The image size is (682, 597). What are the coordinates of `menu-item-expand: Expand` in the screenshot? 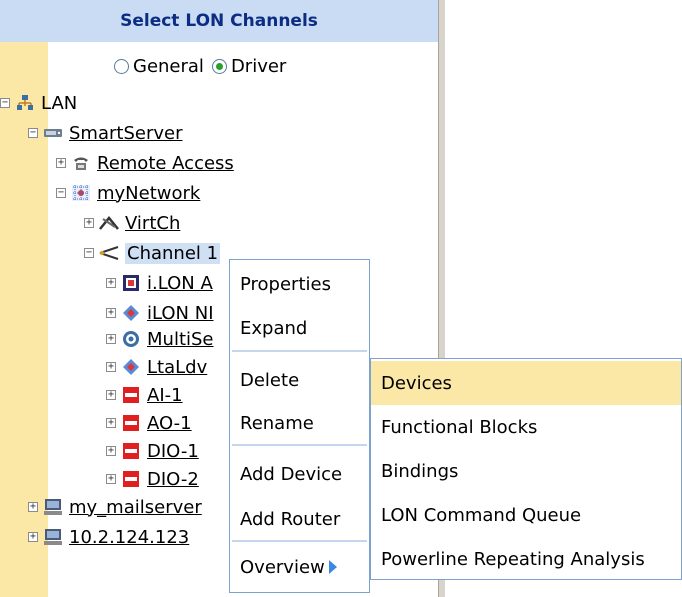 It's located at (273, 328).